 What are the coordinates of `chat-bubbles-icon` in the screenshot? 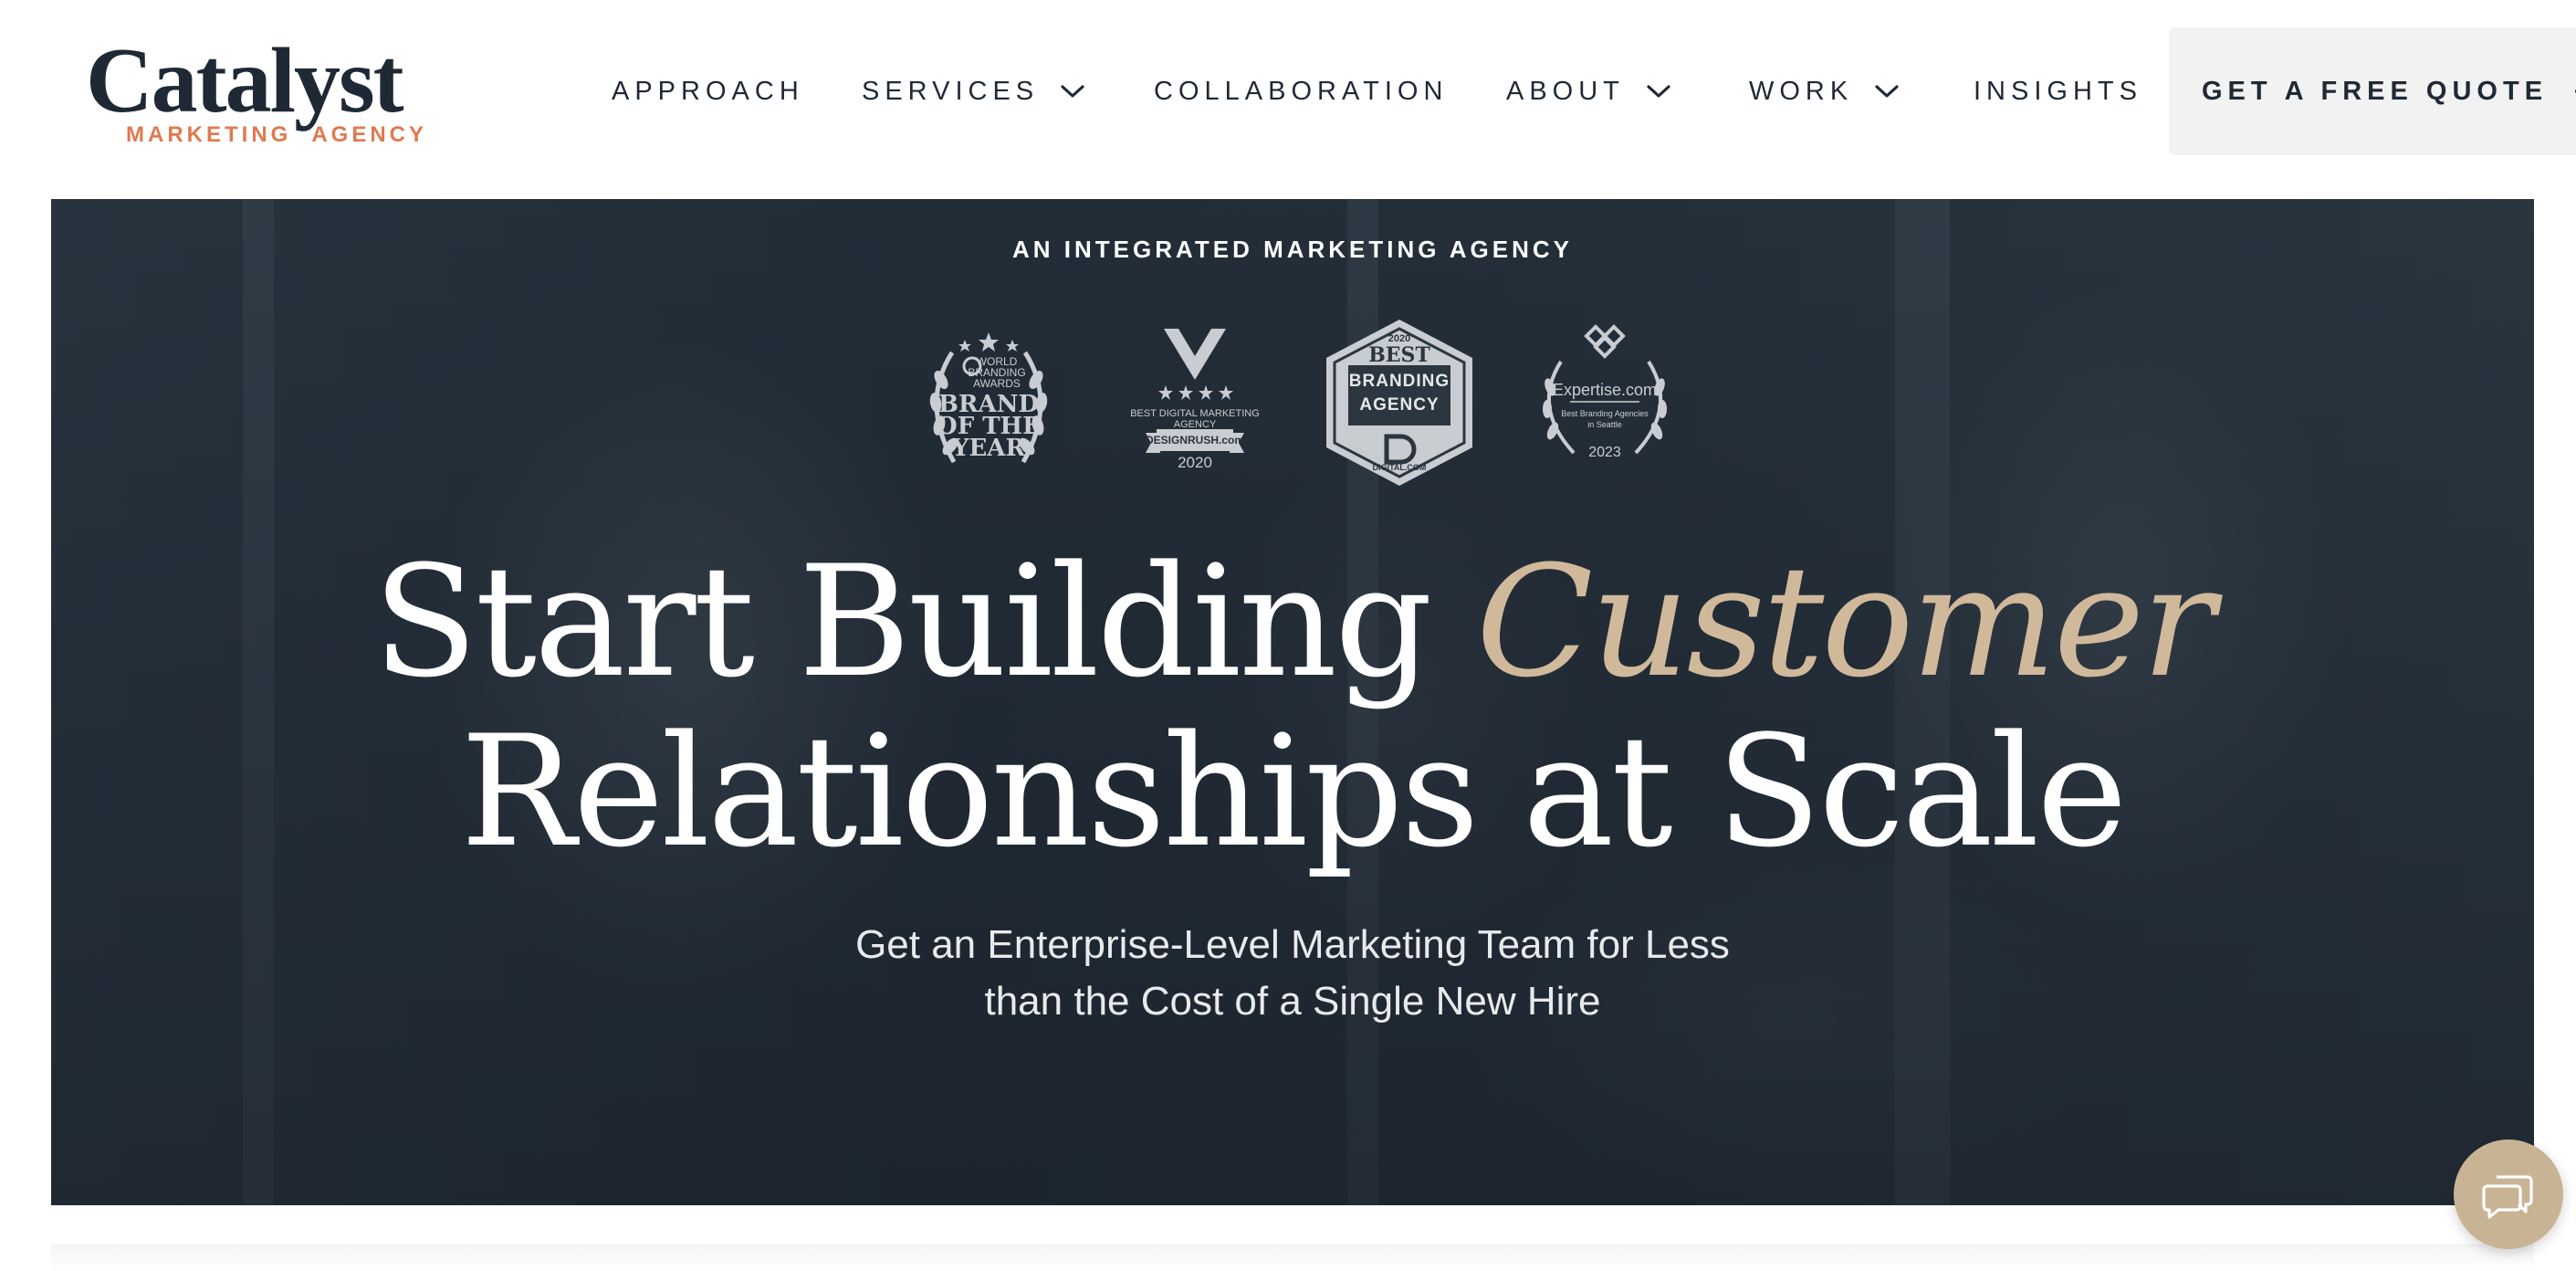 It's located at (2508, 1197).